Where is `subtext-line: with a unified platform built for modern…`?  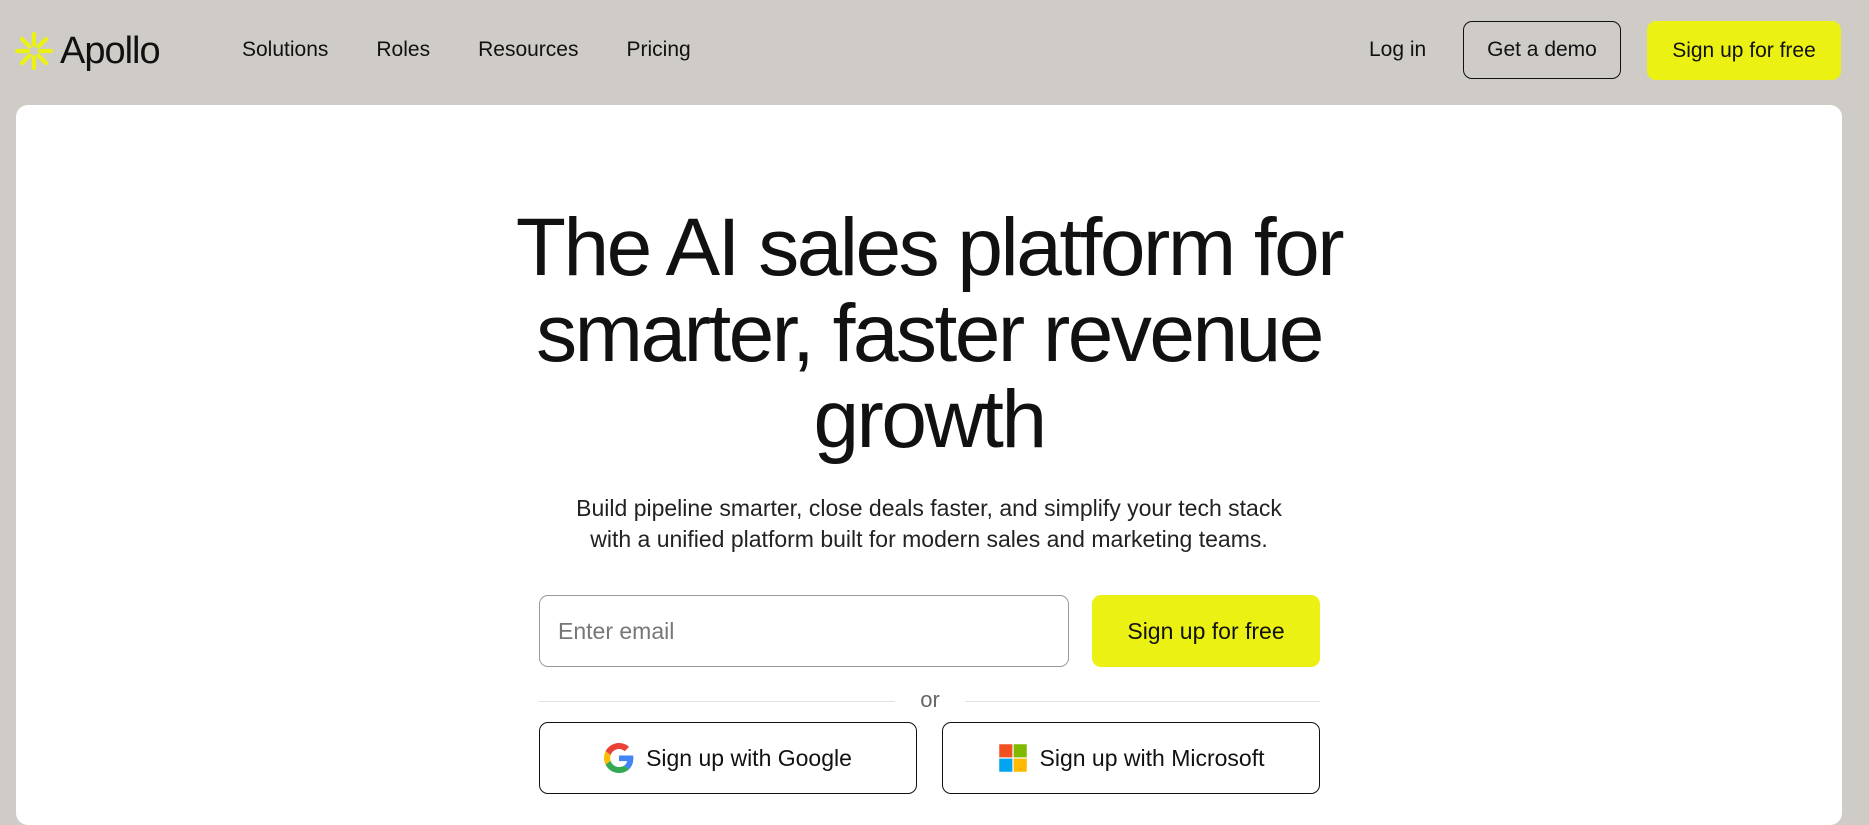
subtext-line: with a unified platform built for modern… is located at coordinates (929, 539).